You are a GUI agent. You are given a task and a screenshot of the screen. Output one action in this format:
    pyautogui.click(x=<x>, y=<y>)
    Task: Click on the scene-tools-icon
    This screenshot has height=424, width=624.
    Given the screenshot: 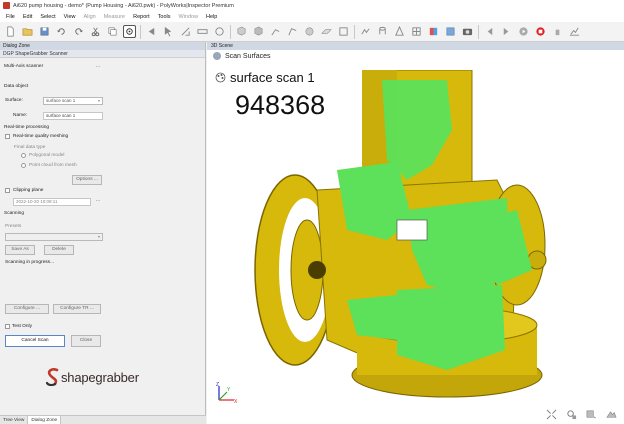 What is the action you would take?
    pyautogui.click(x=571, y=414)
    